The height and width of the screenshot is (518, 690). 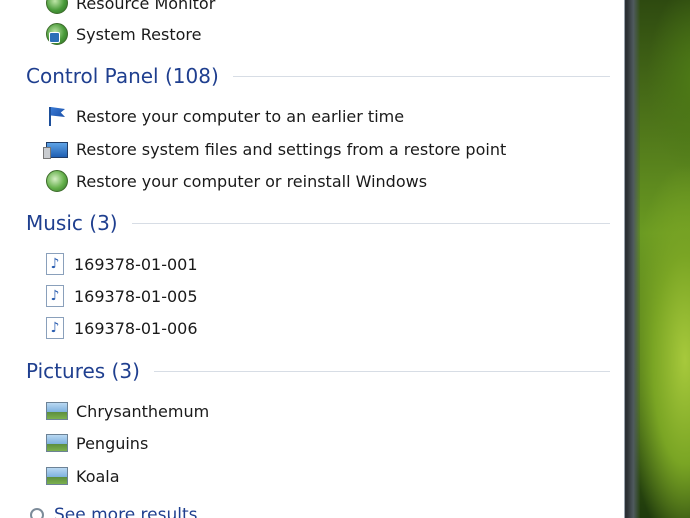 I want to click on result-picture-koala: Koala, so click(x=83, y=476).